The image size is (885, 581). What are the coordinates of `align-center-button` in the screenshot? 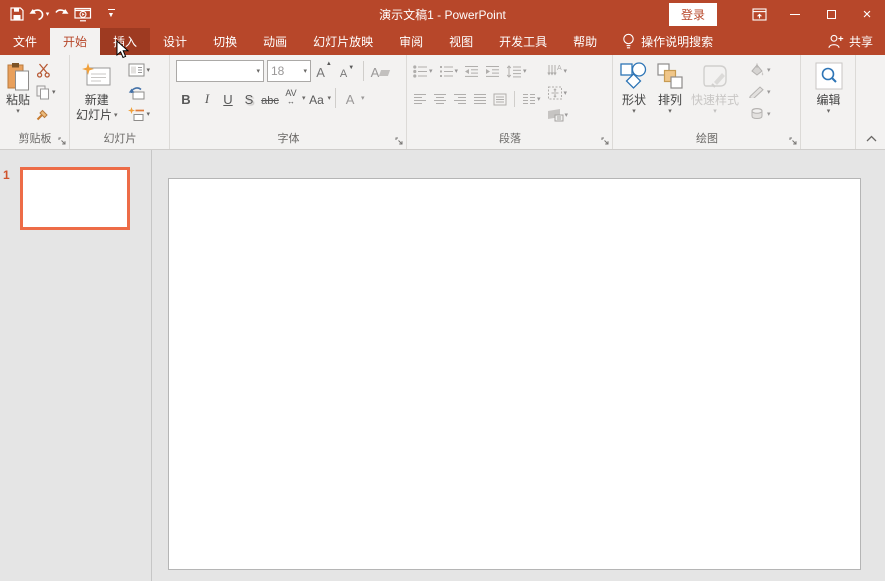 It's located at (440, 99).